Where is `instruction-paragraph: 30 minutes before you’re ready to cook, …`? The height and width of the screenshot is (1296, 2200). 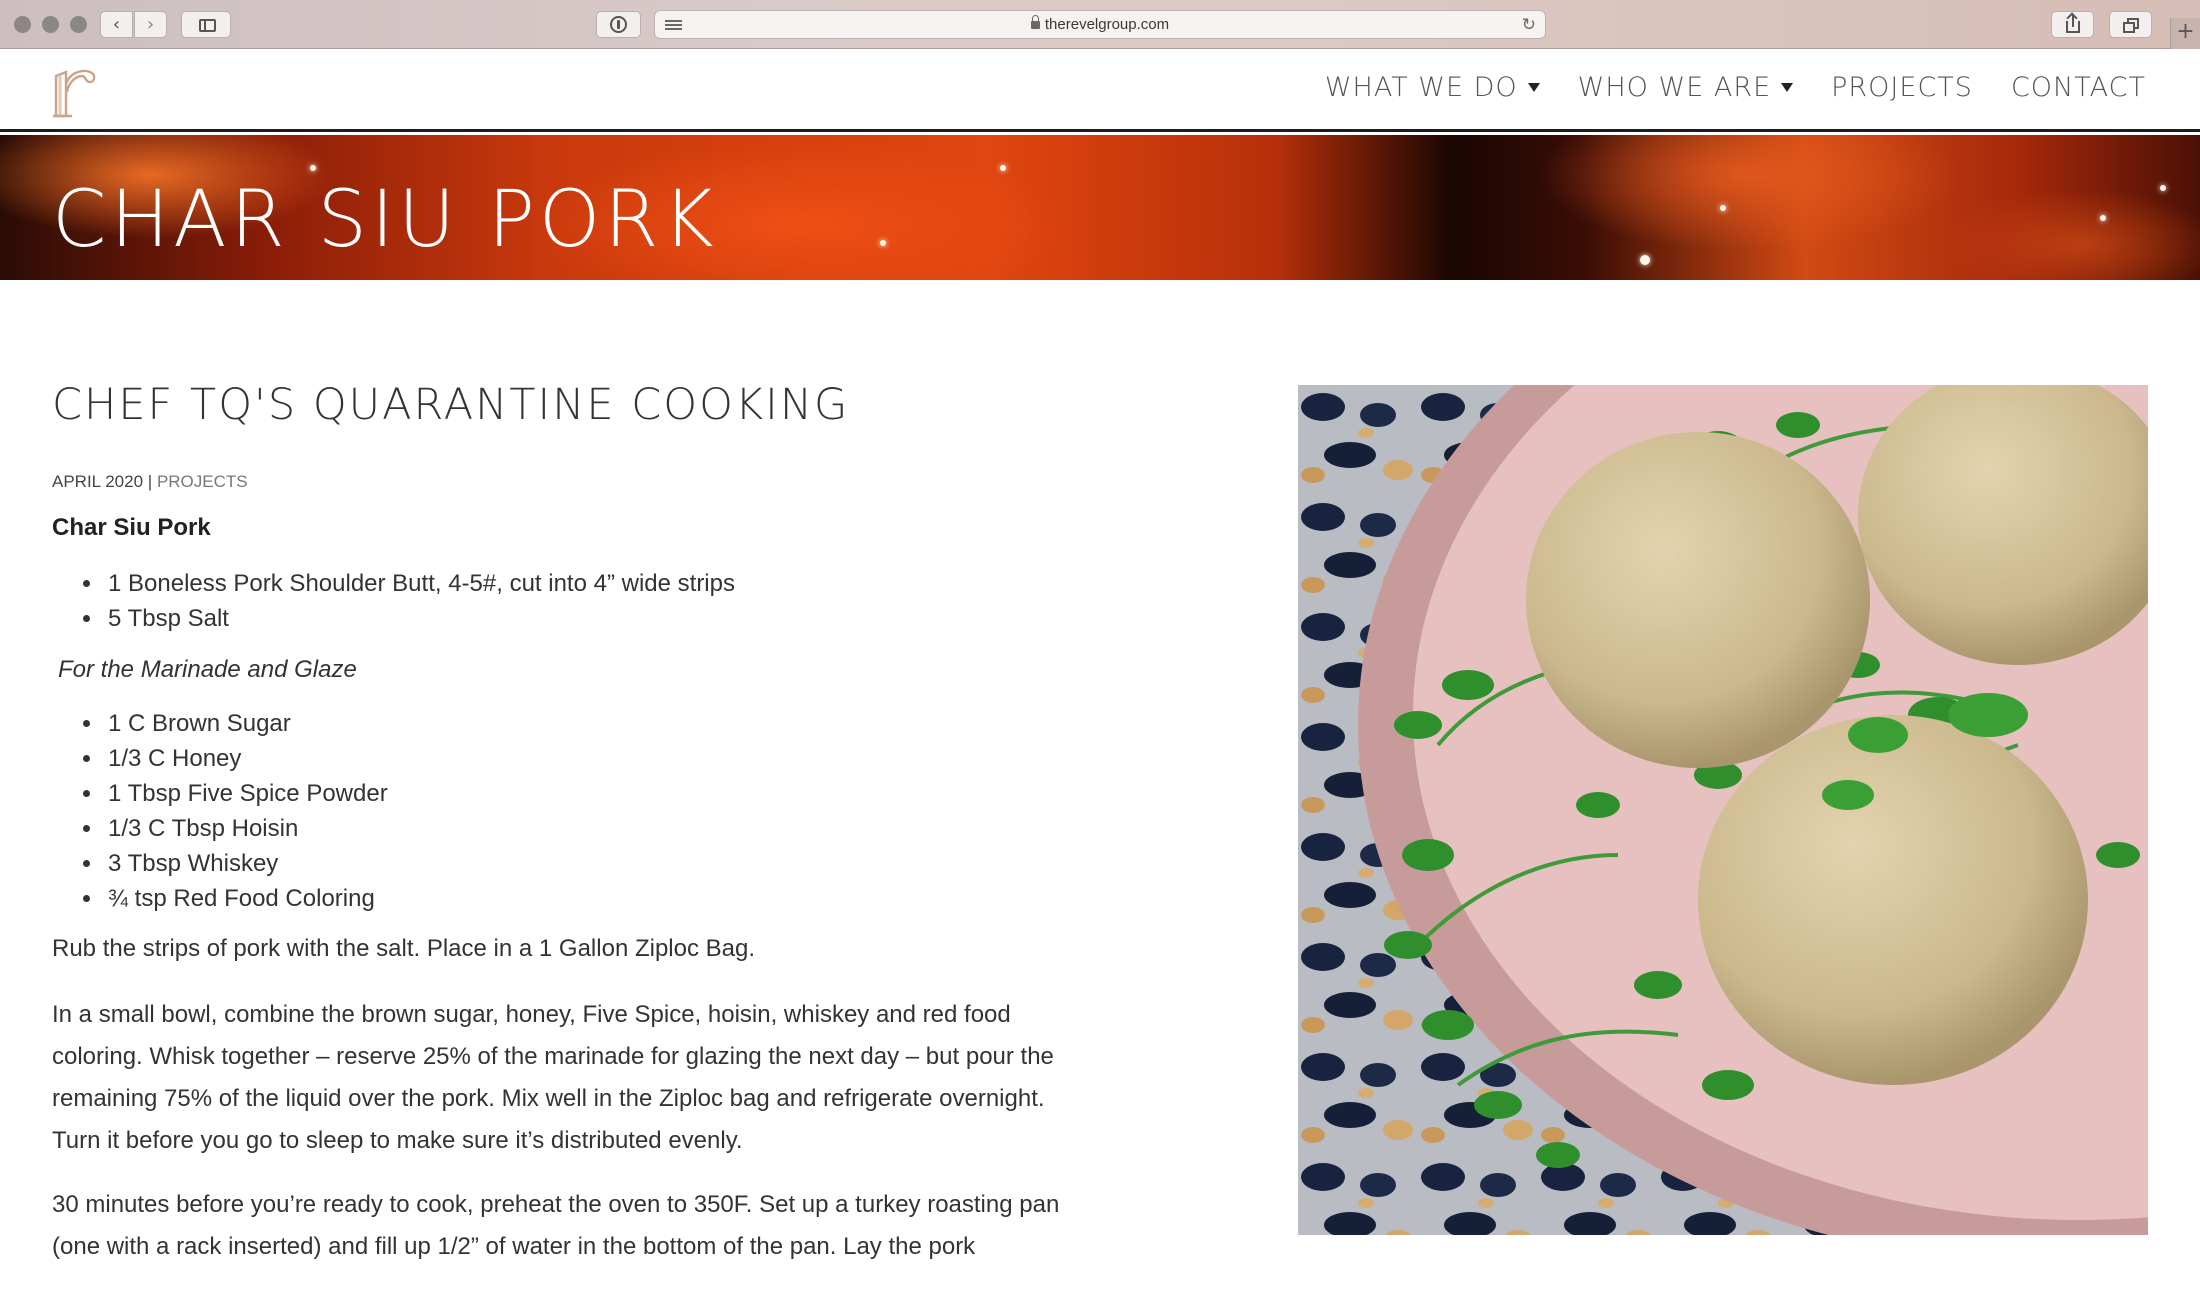
instruction-paragraph: 30 minutes before you’re ready to cook, … is located at coordinates (556, 1225).